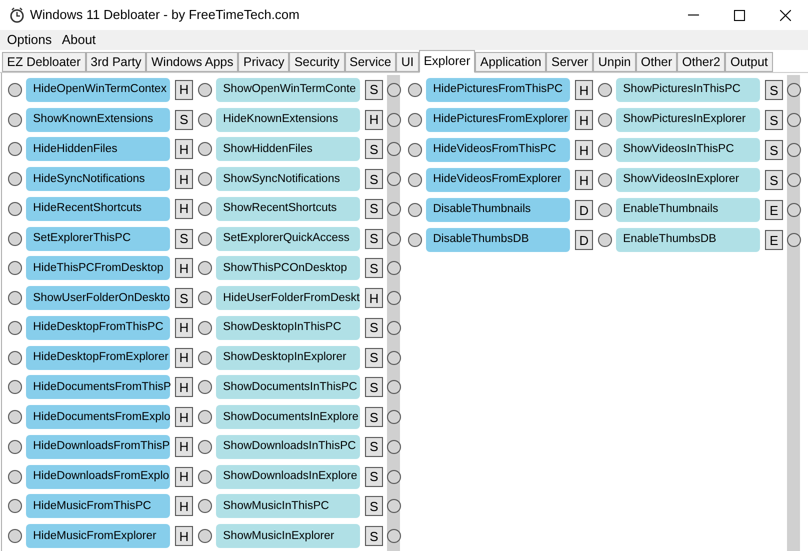 This screenshot has height=551, width=808. I want to click on action-button: ShowDownloadsInExplore, so click(288, 476).